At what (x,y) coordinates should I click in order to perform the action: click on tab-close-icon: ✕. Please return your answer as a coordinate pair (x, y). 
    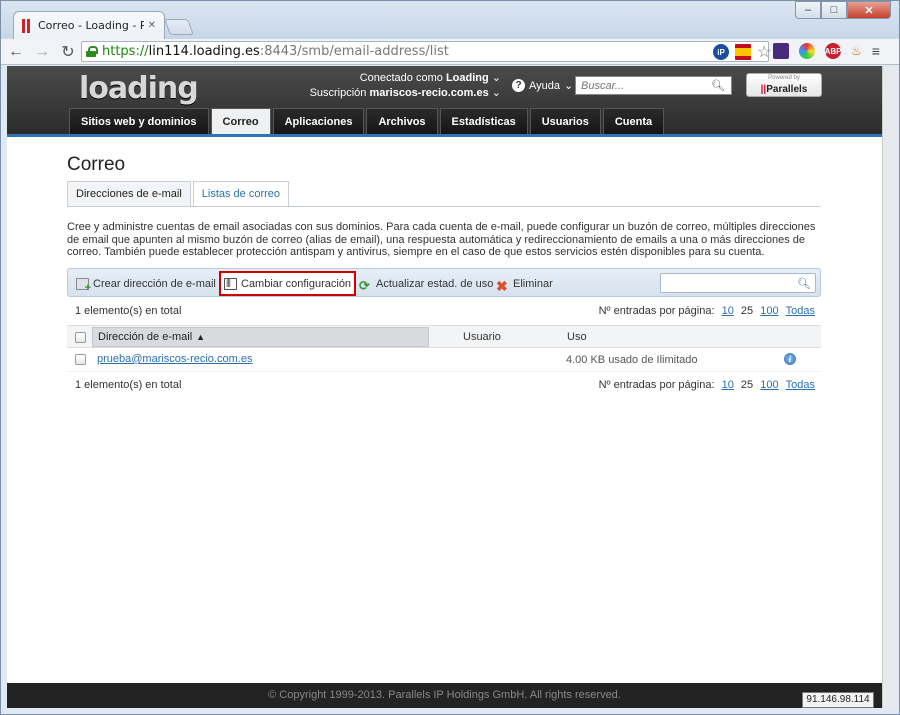
    Looking at the image, I should click on (152, 25).